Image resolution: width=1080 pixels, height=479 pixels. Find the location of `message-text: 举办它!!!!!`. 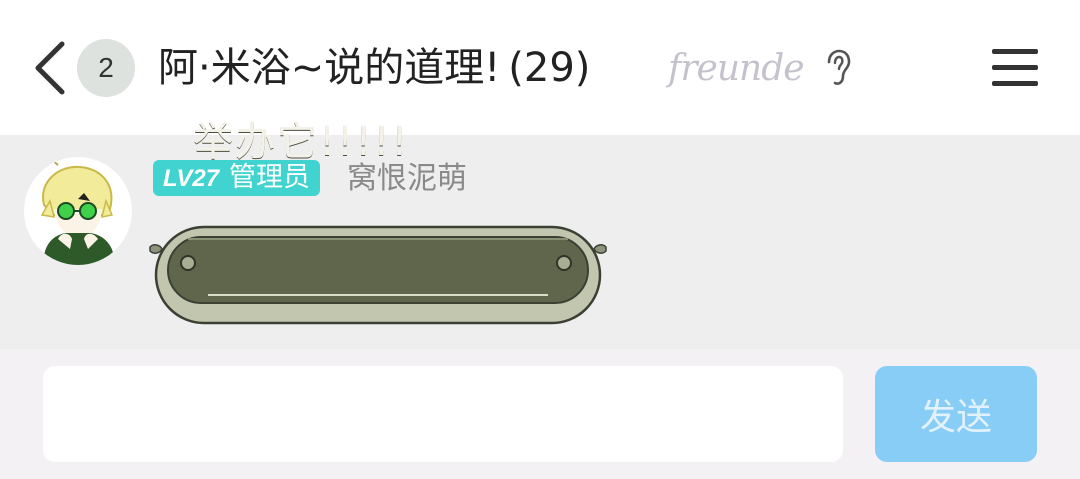

message-text: 举办它!!!!! is located at coordinates (301, 142).